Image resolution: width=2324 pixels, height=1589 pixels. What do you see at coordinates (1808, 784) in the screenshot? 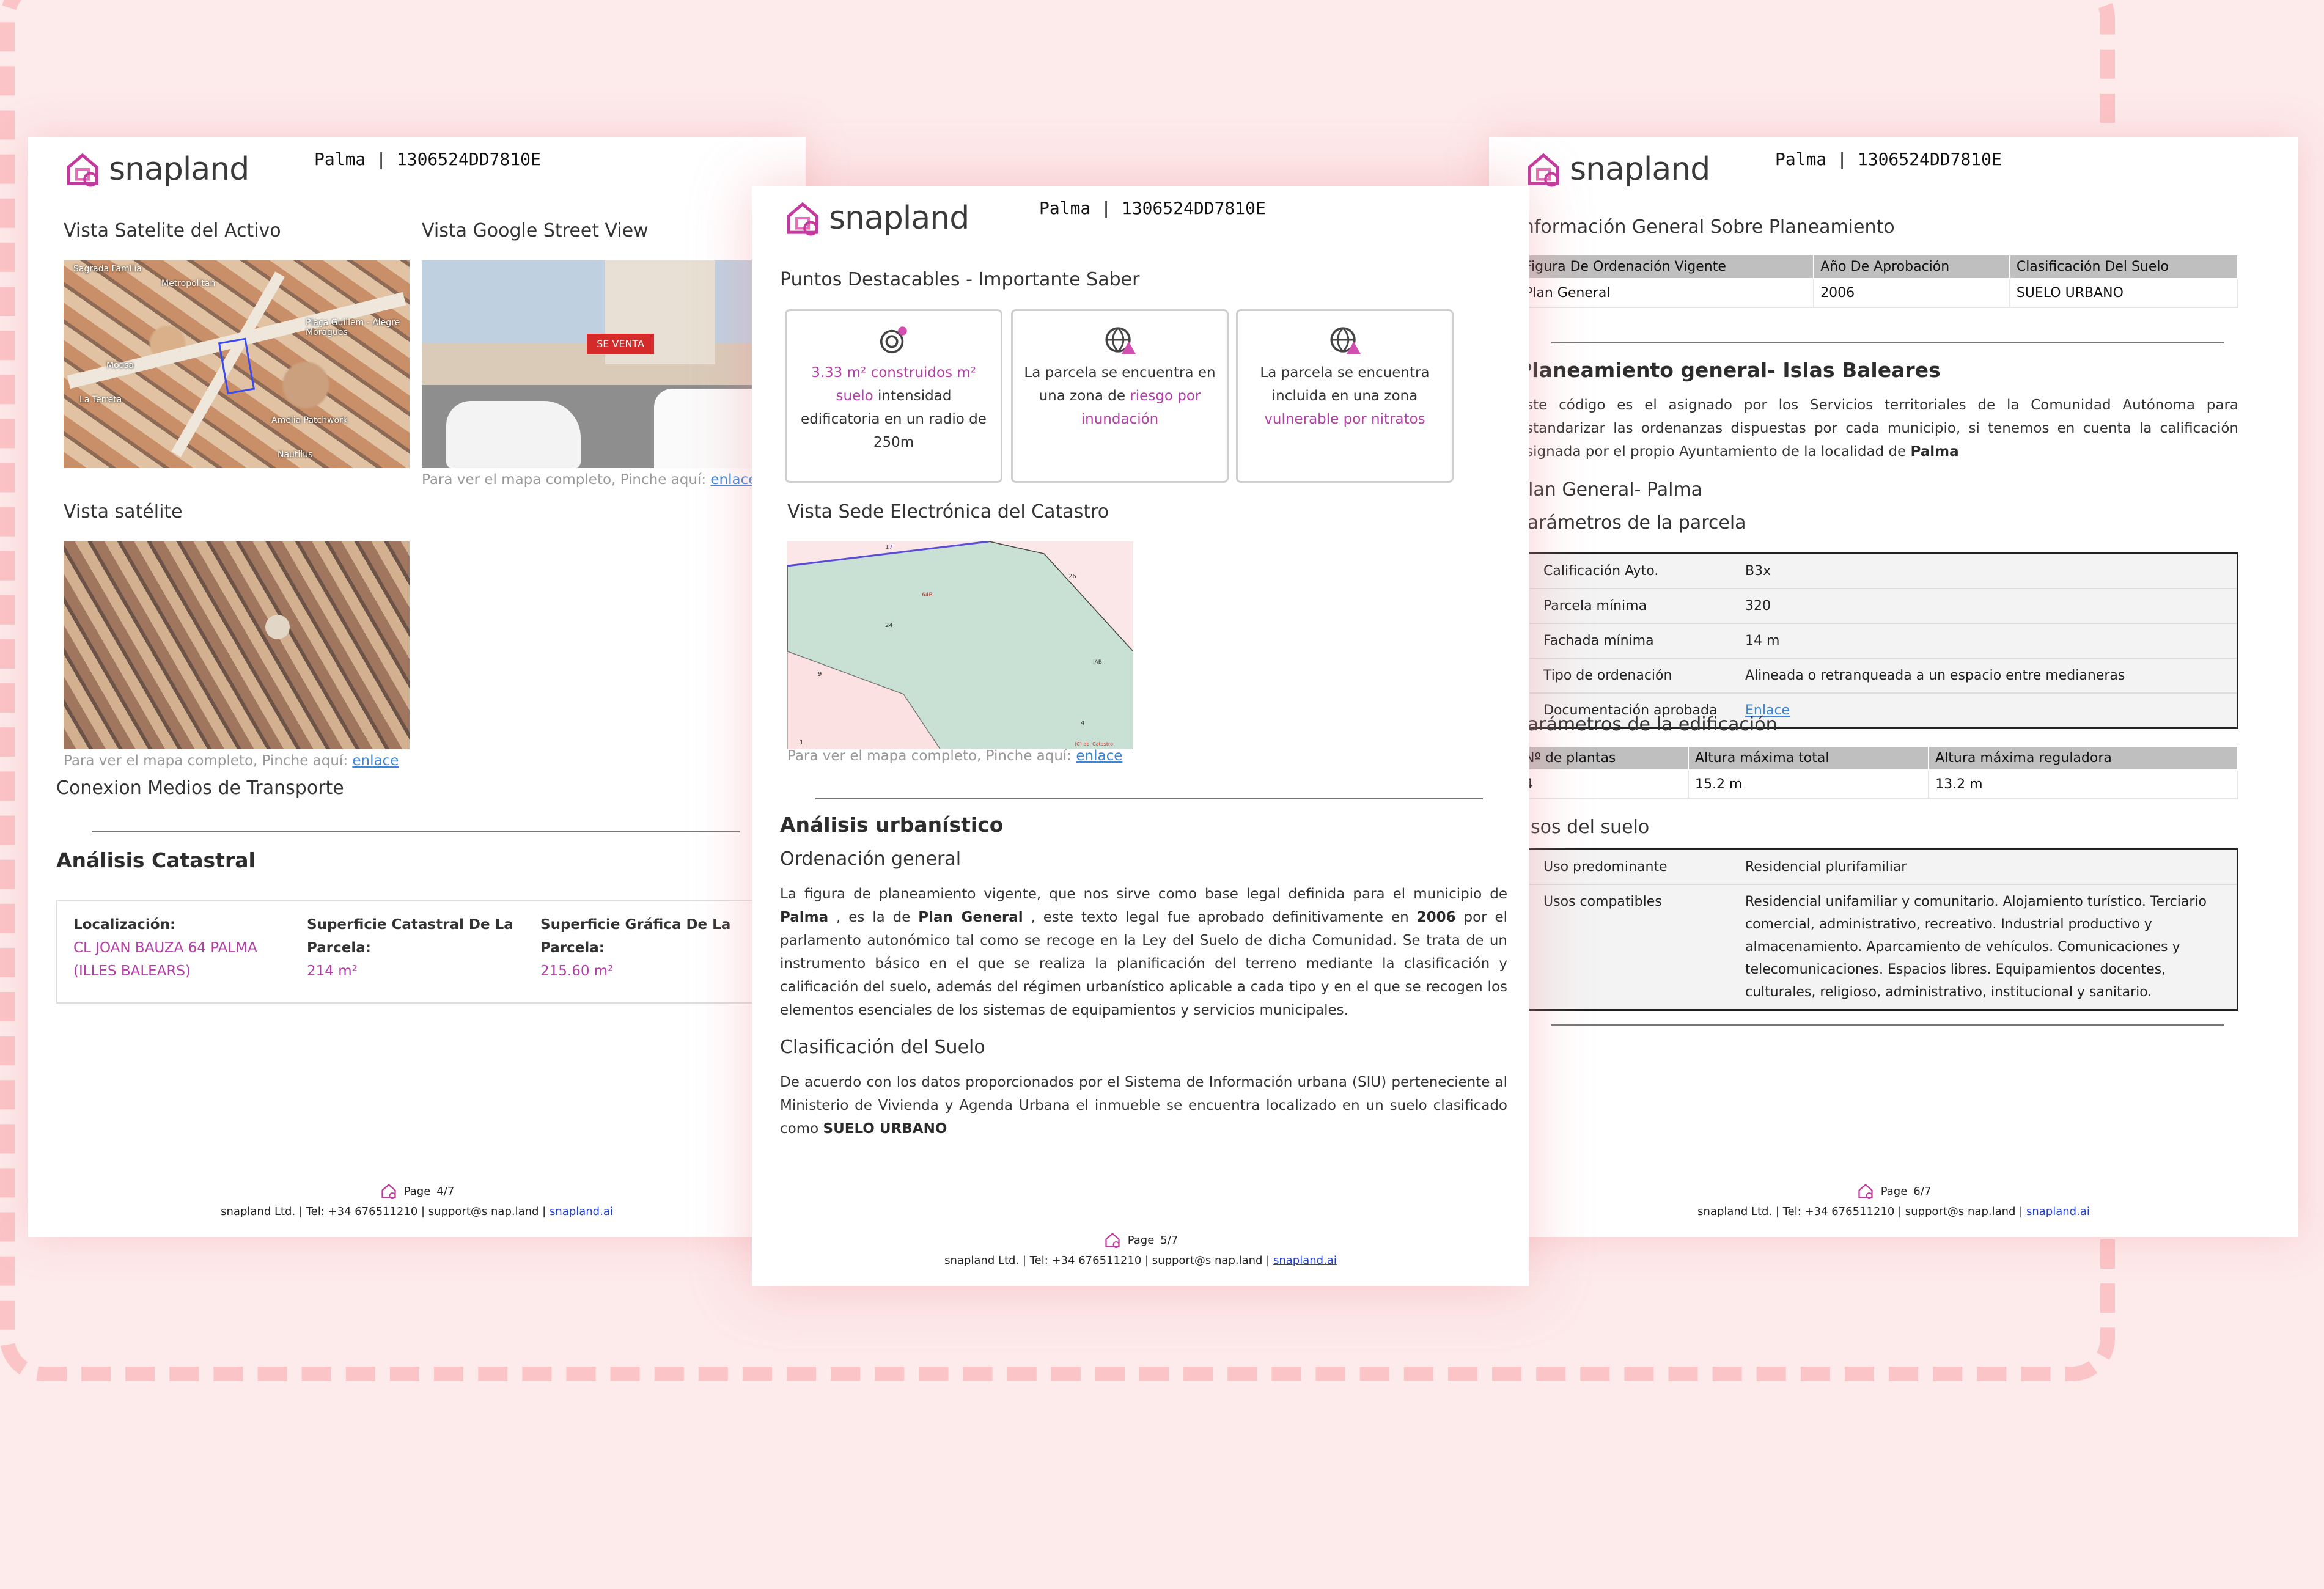
I see `table-cell: 15.2 m` at bounding box center [1808, 784].